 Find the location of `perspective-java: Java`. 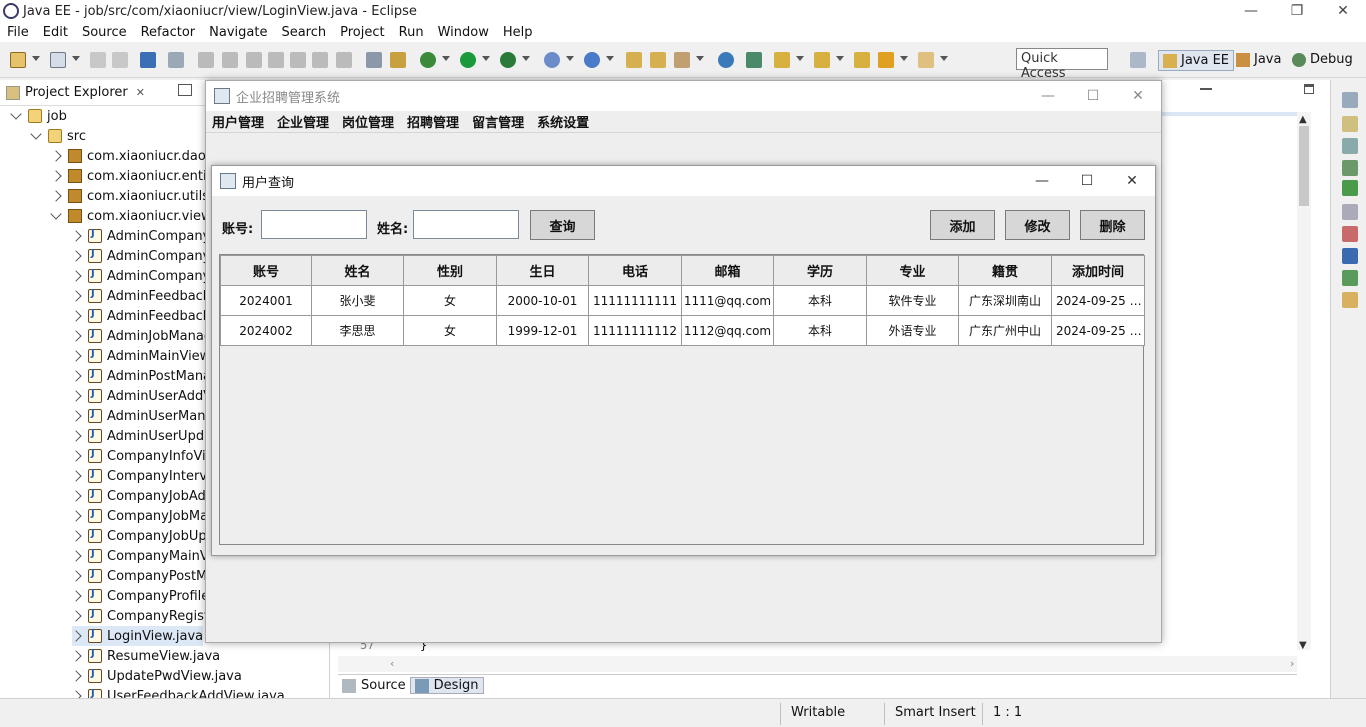

perspective-java: Java is located at coordinates (1258, 59).